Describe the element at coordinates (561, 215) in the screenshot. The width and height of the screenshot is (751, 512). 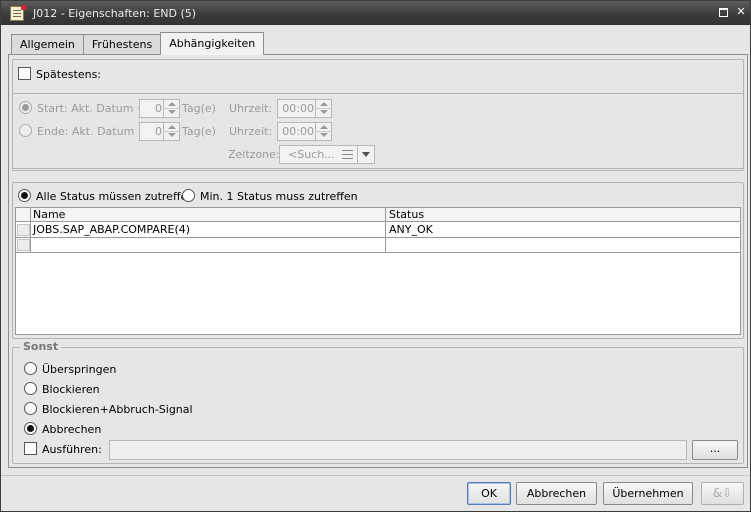
I see `column-header-status: Status` at that location.